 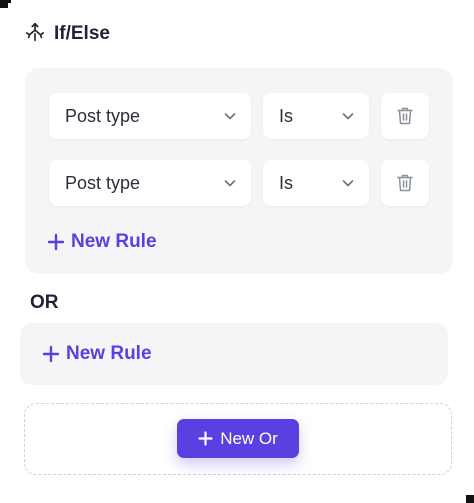 I want to click on new-or-button: New Or, so click(x=238, y=438).